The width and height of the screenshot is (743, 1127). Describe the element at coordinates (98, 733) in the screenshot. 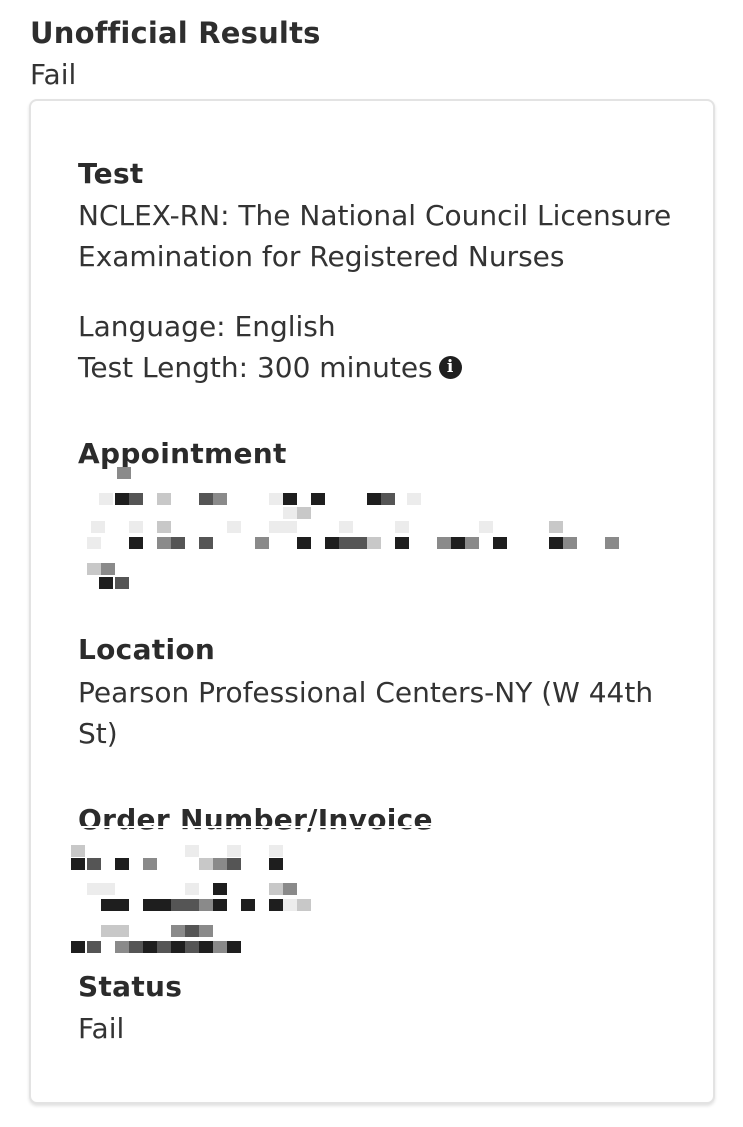

I see `location-line2: St)` at that location.